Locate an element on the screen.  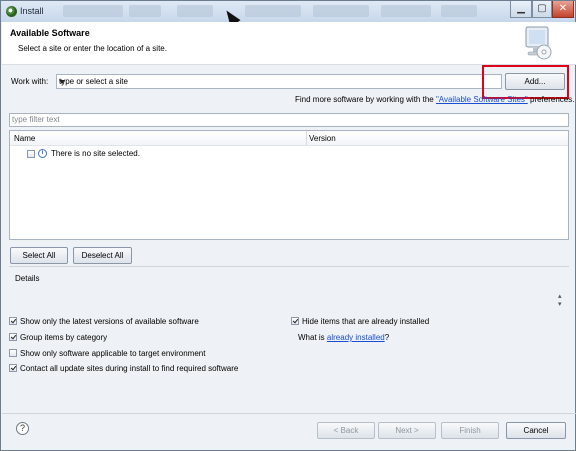
table-row: i There is no site selected. is located at coordinates (289, 153).